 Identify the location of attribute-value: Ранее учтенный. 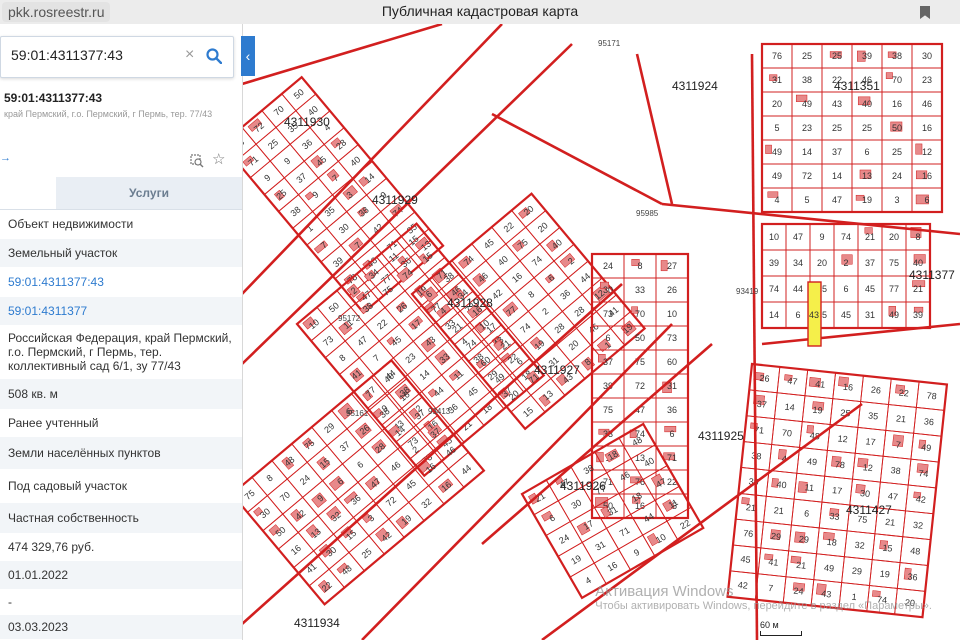
(53, 423).